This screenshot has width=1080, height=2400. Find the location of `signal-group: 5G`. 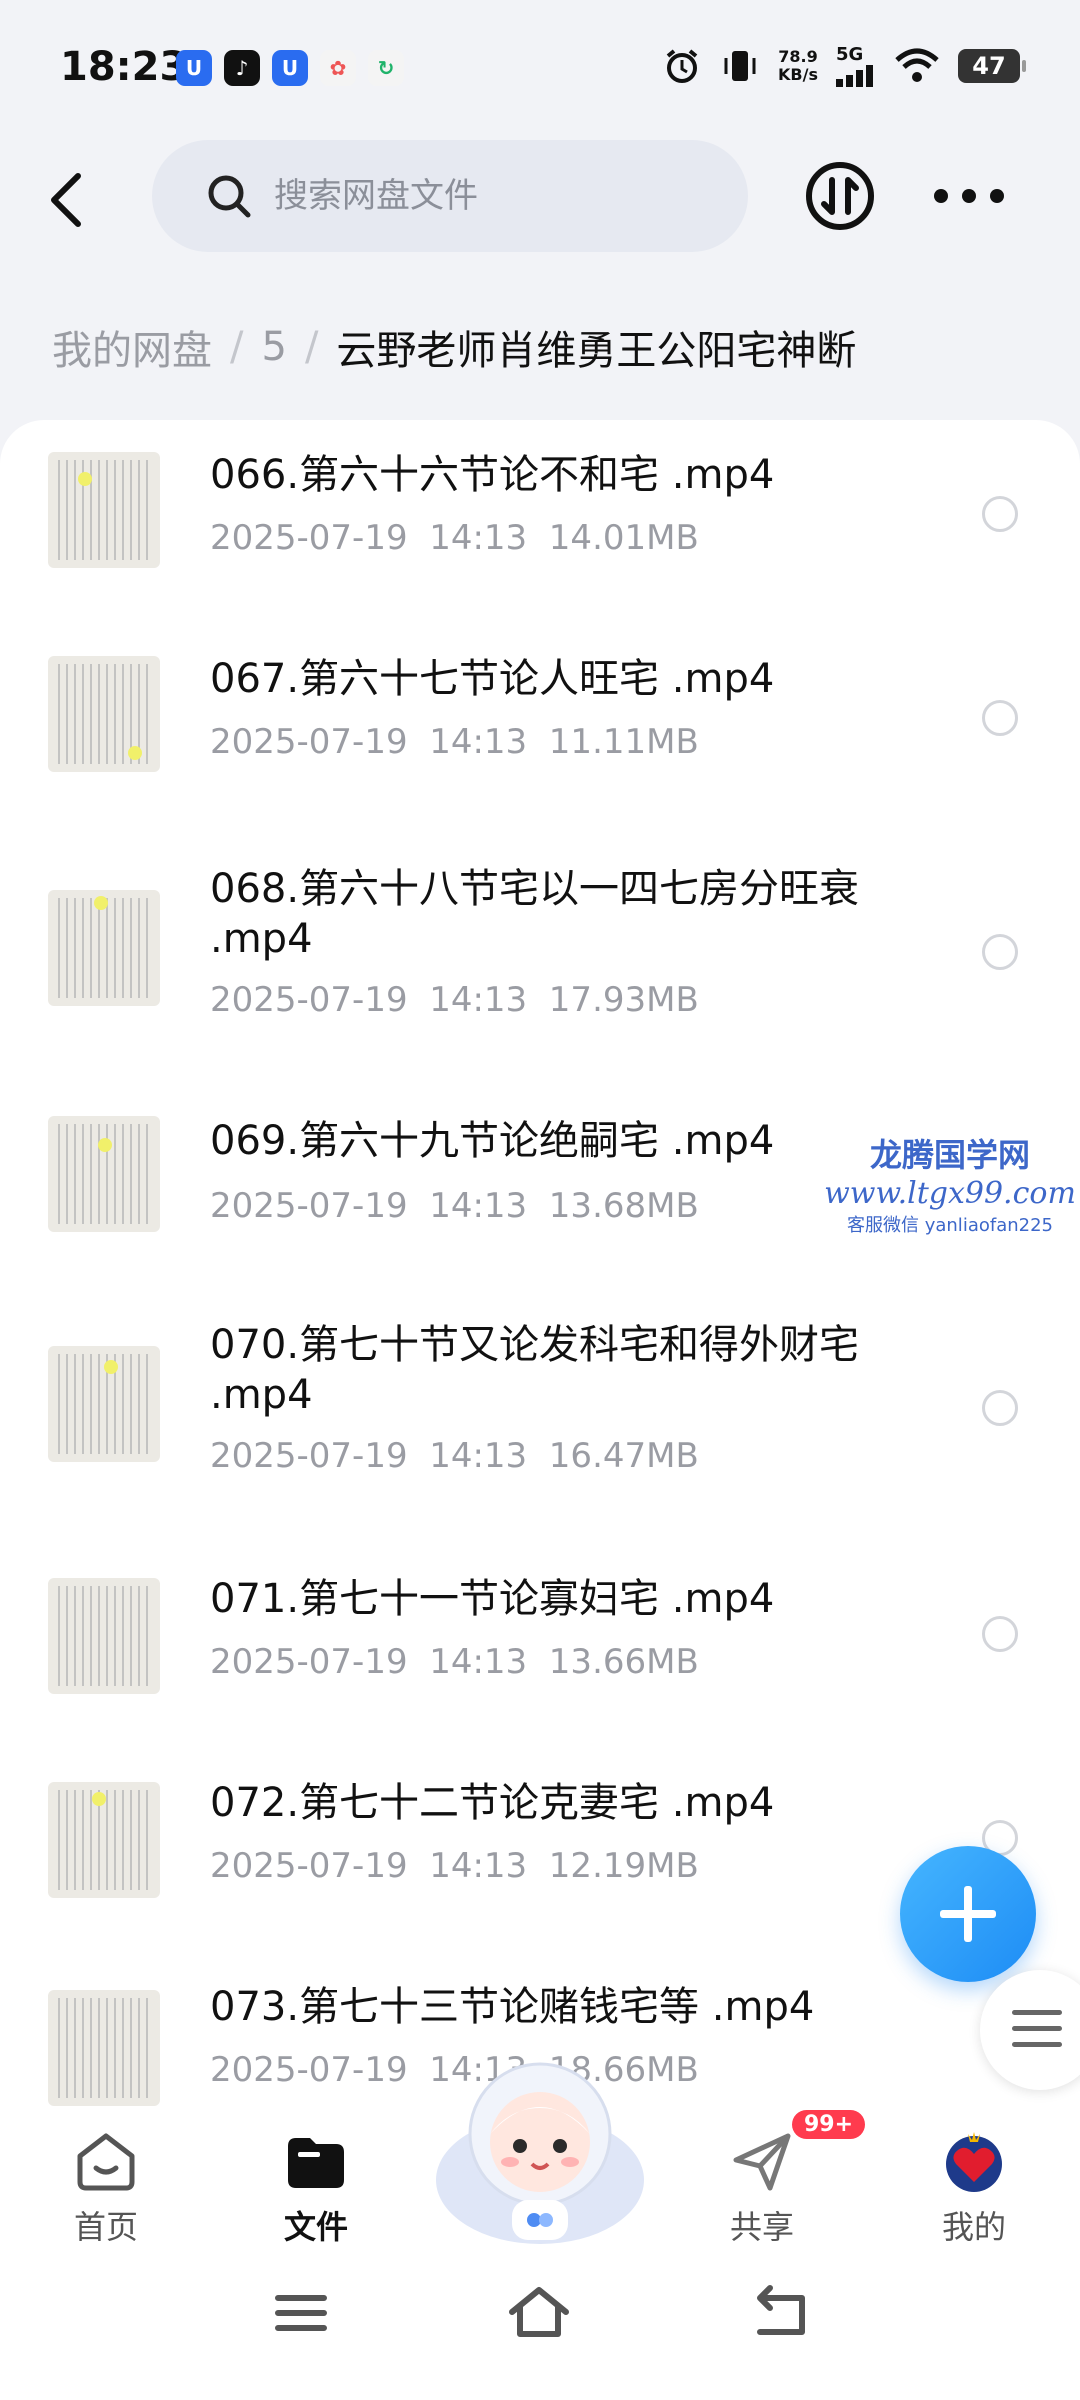

signal-group: 5G is located at coordinates (856, 65).